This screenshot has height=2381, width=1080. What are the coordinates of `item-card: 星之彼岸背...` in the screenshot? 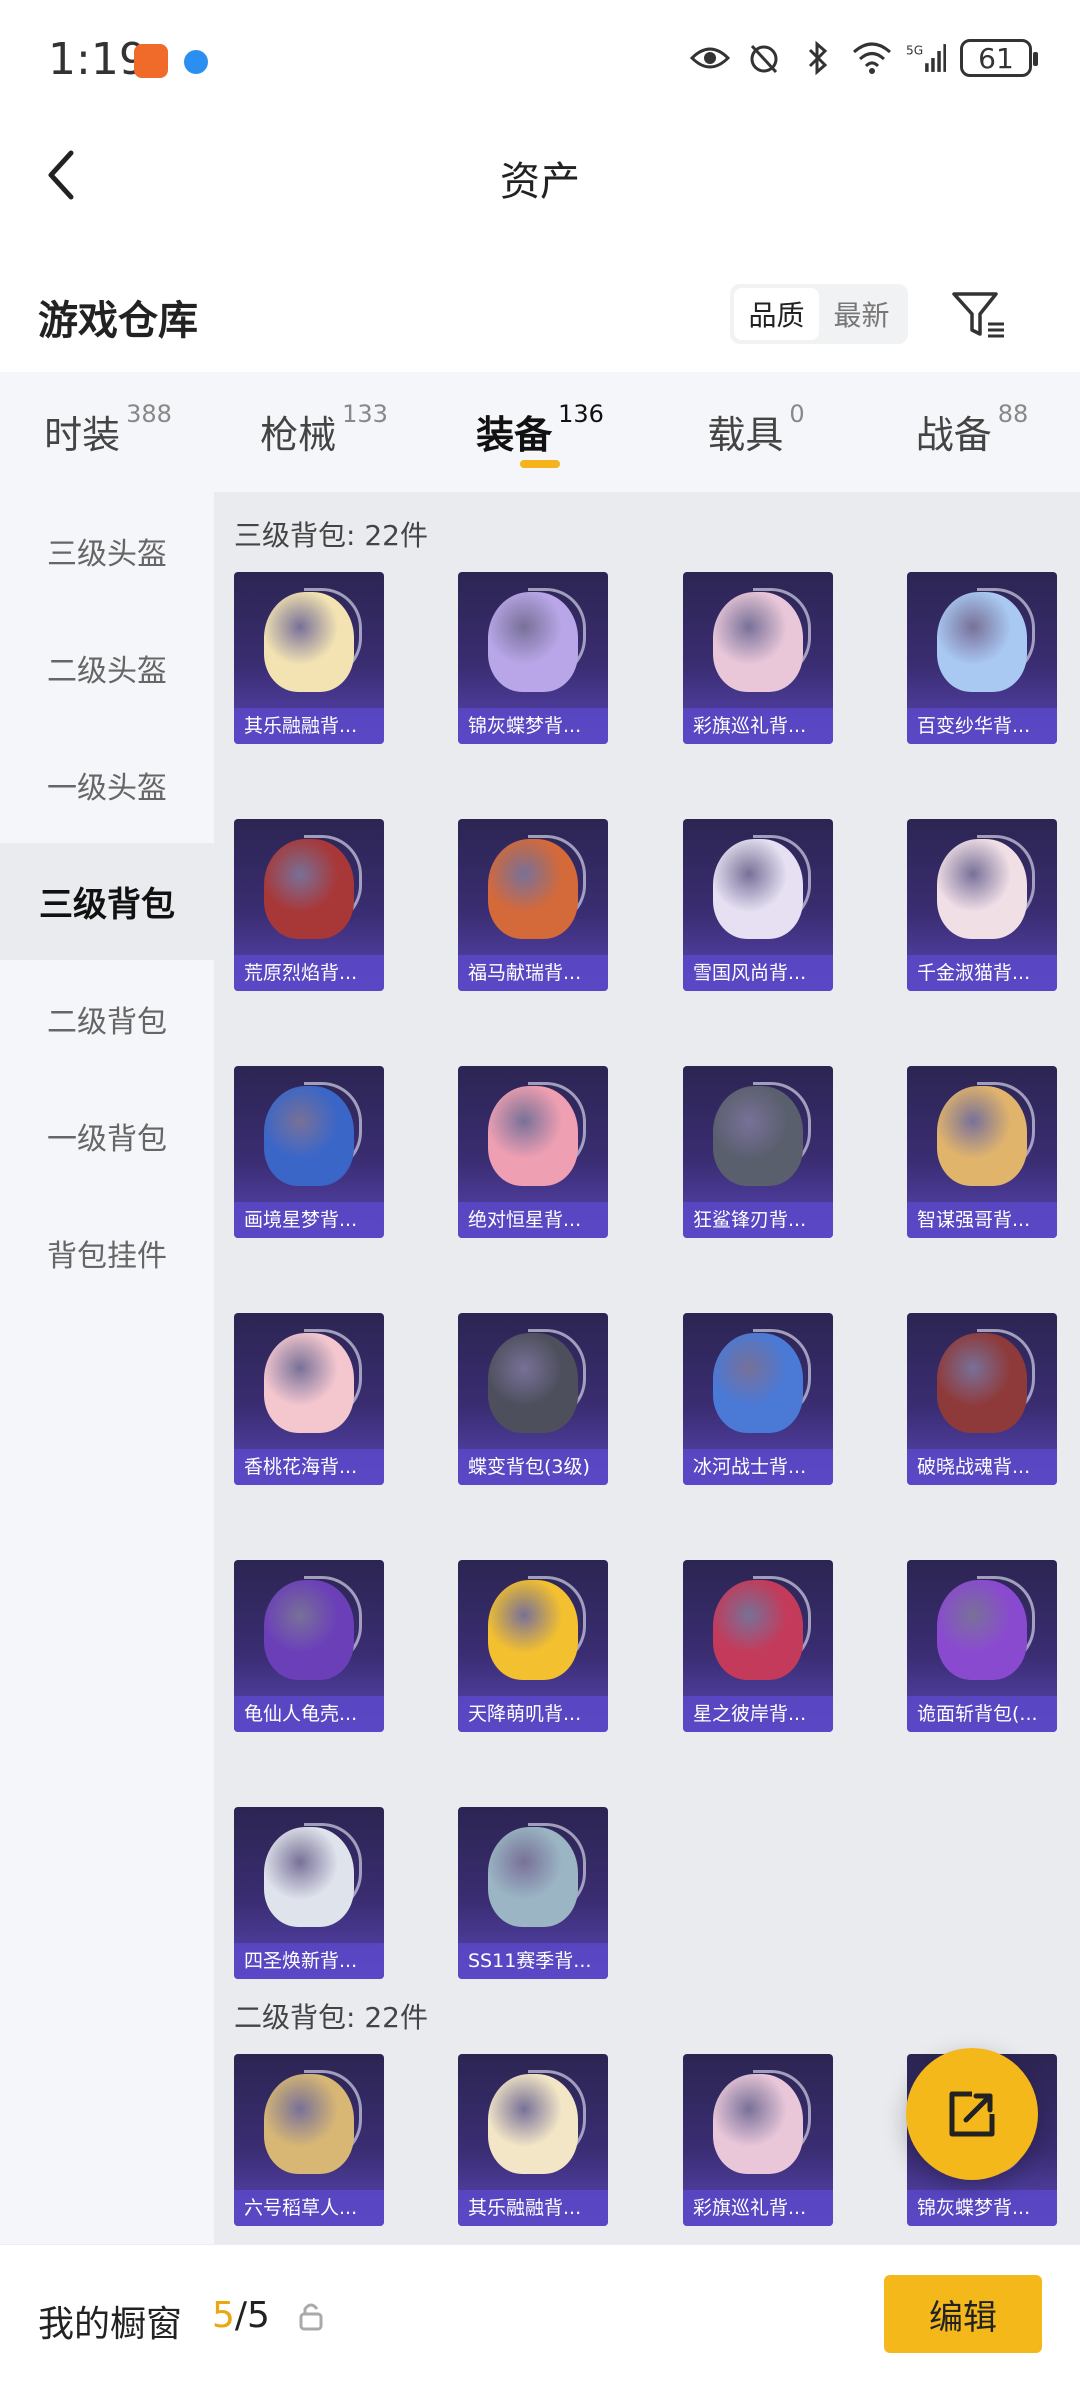 It's located at (758, 1646).